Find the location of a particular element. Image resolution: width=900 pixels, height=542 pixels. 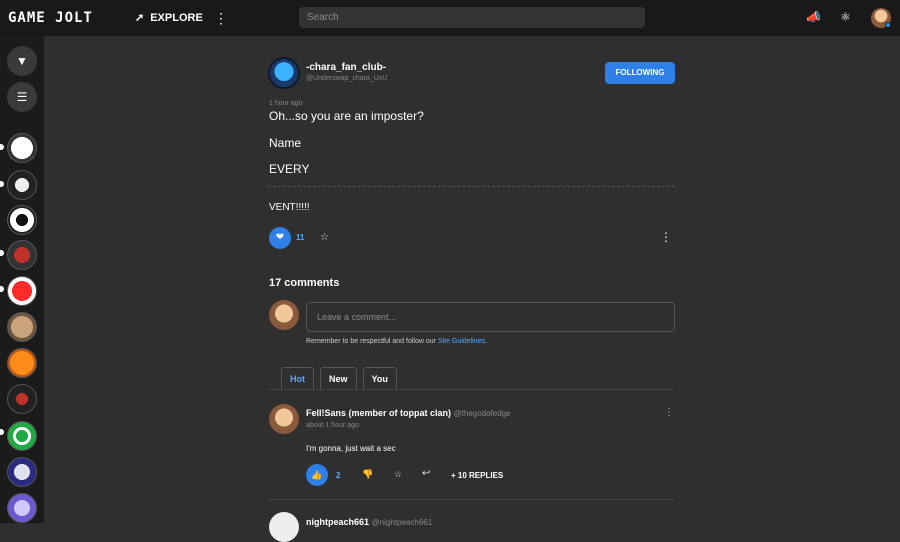

tag-icon: ☆ is located at coordinates (324, 237).